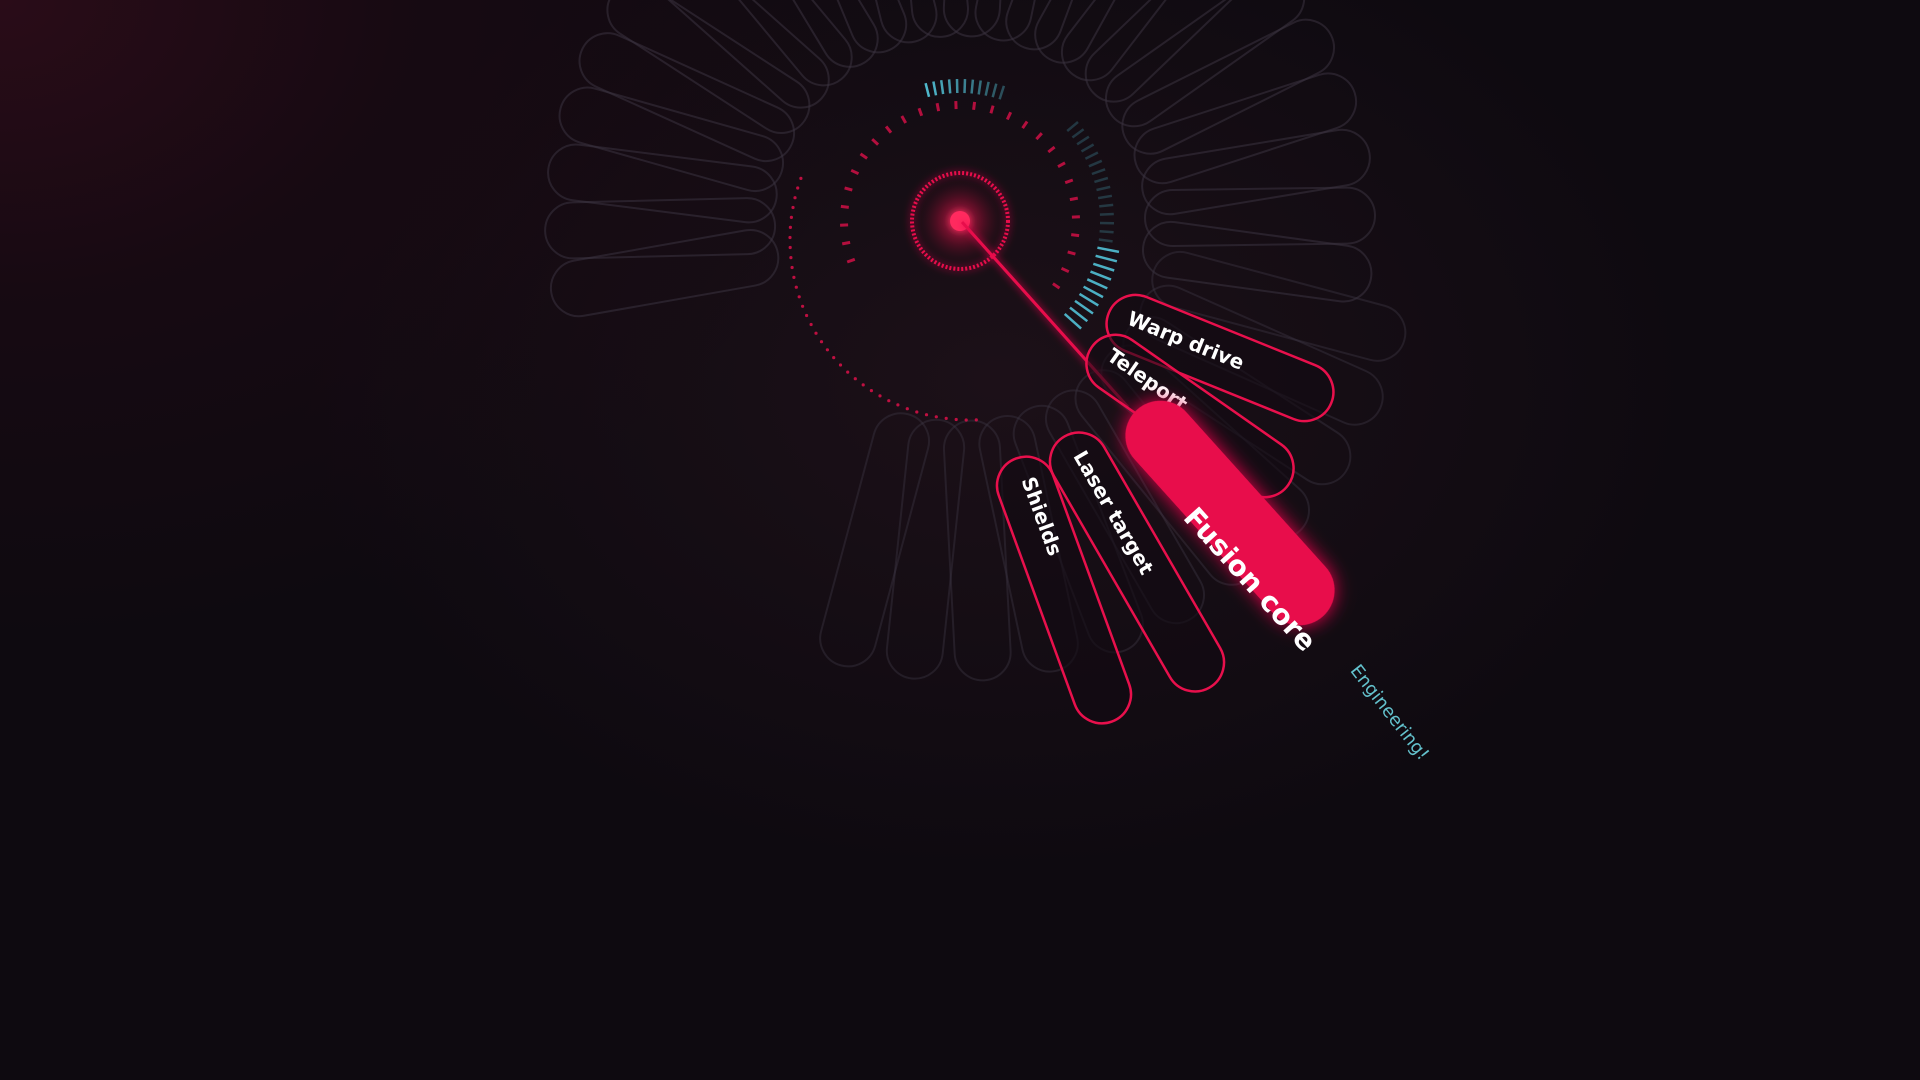 The width and height of the screenshot is (1920, 1080). I want to click on status-label: Engineering!, so click(1389, 713).